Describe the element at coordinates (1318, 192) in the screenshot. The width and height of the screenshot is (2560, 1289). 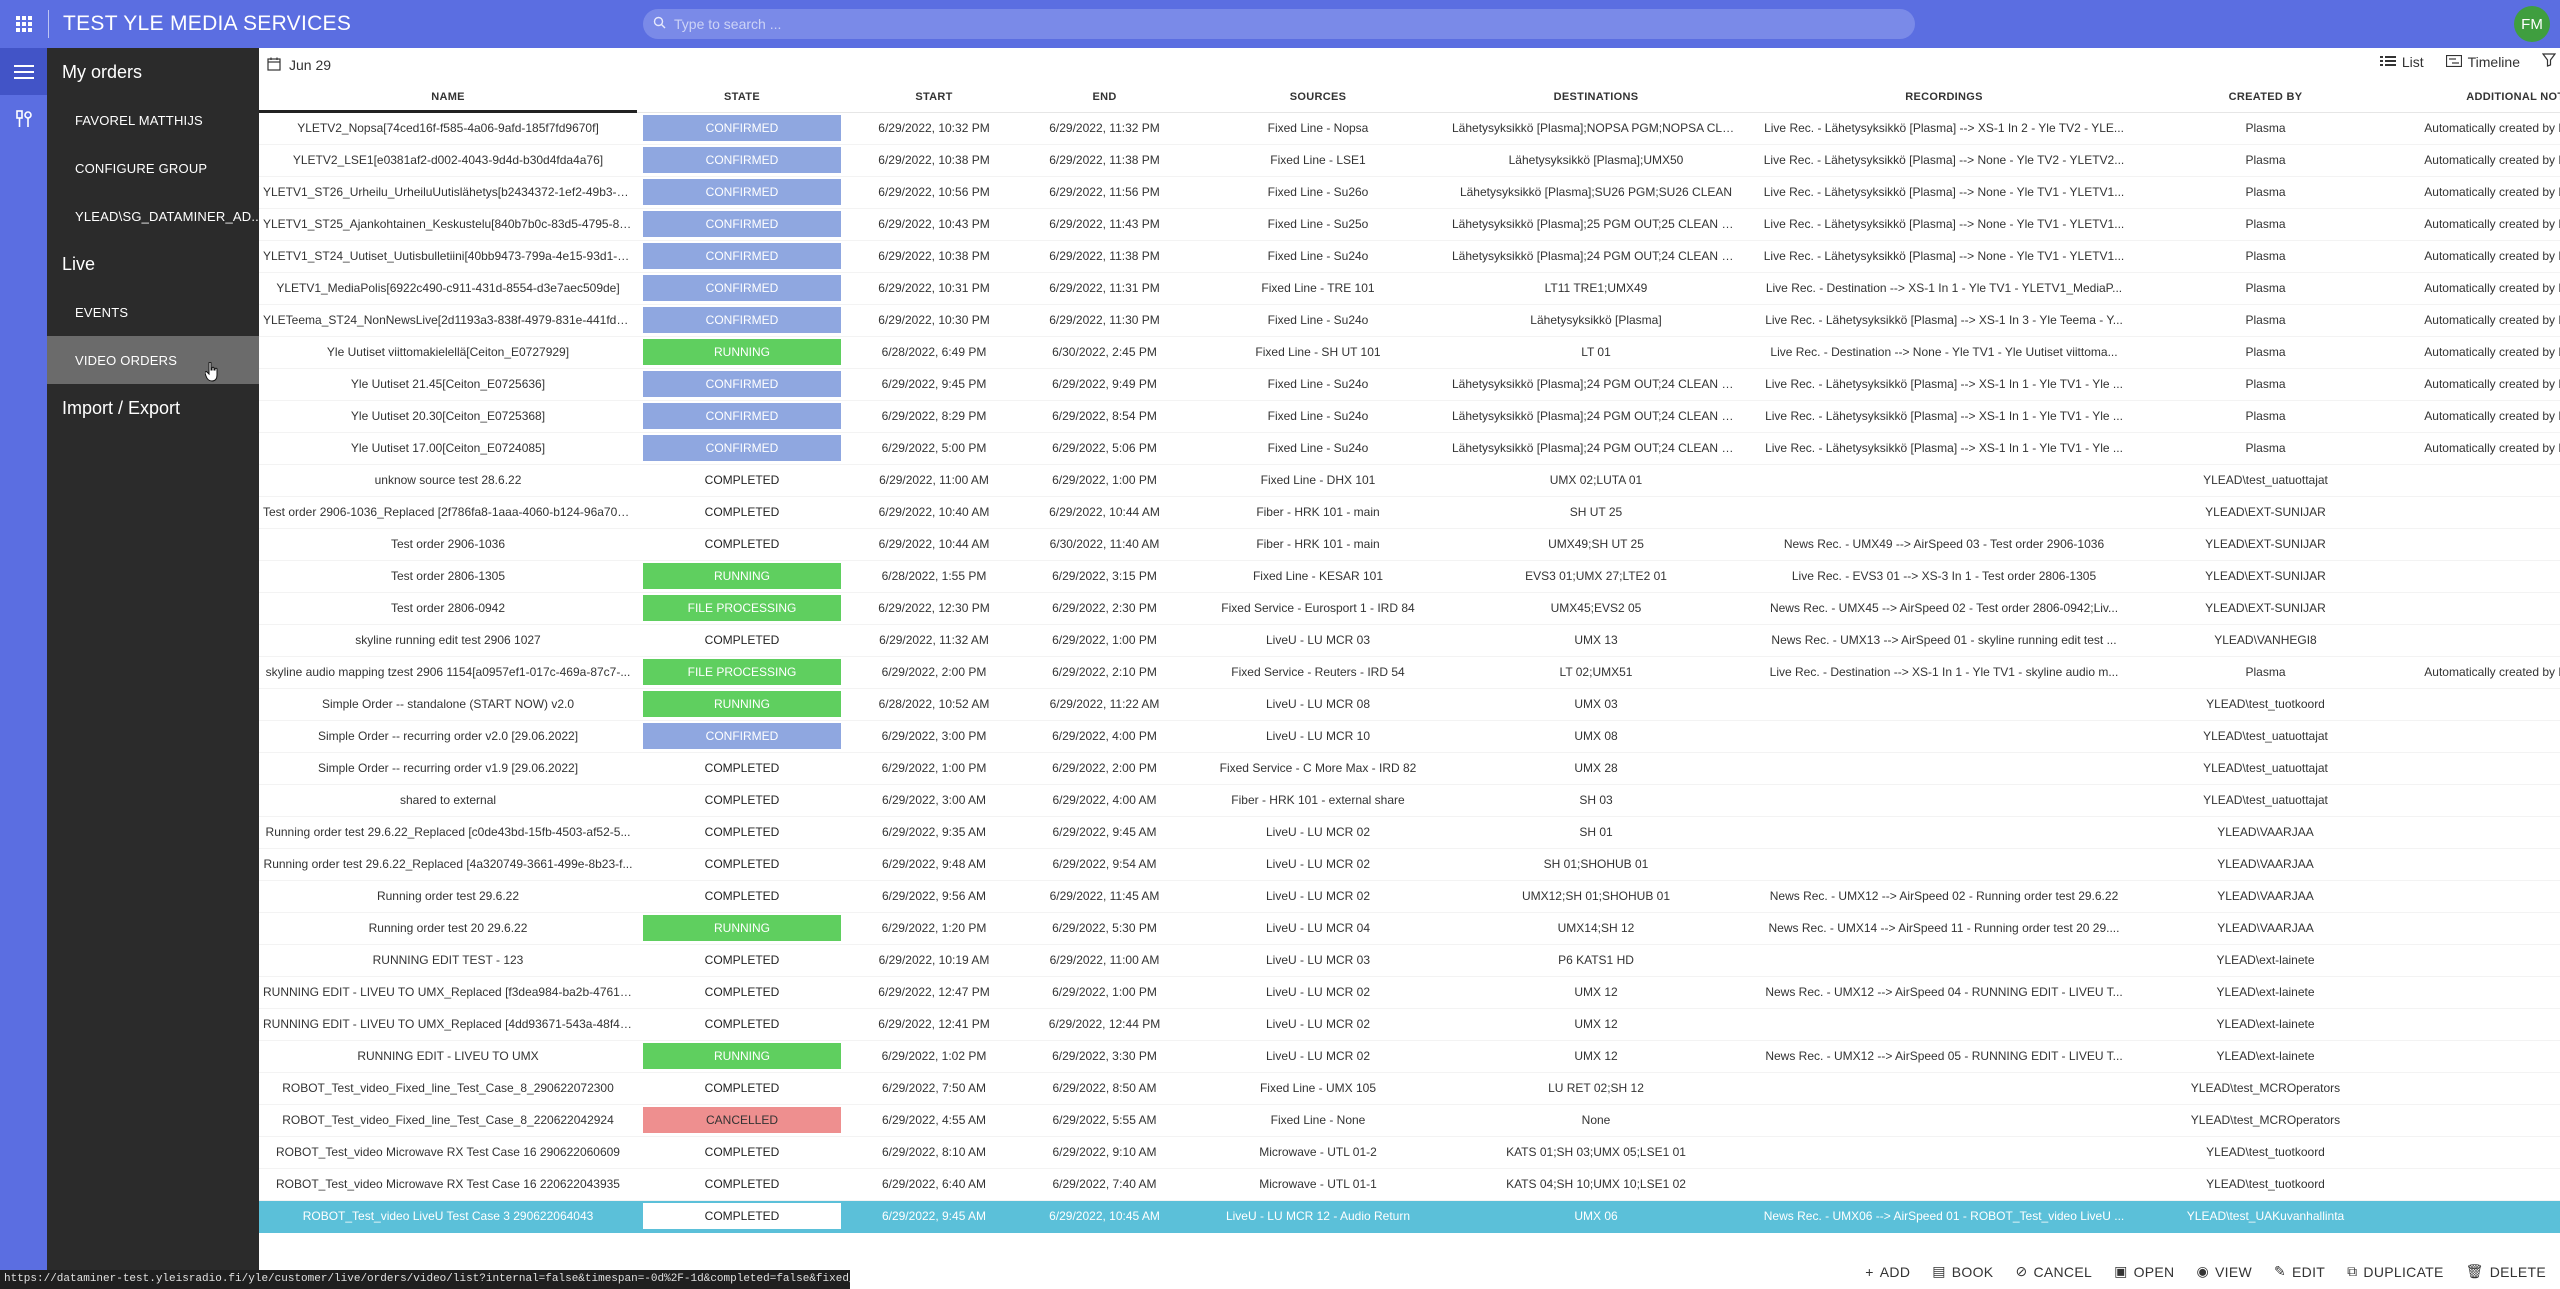
I see `cell-sources: Fixed Line - Su26o` at that location.